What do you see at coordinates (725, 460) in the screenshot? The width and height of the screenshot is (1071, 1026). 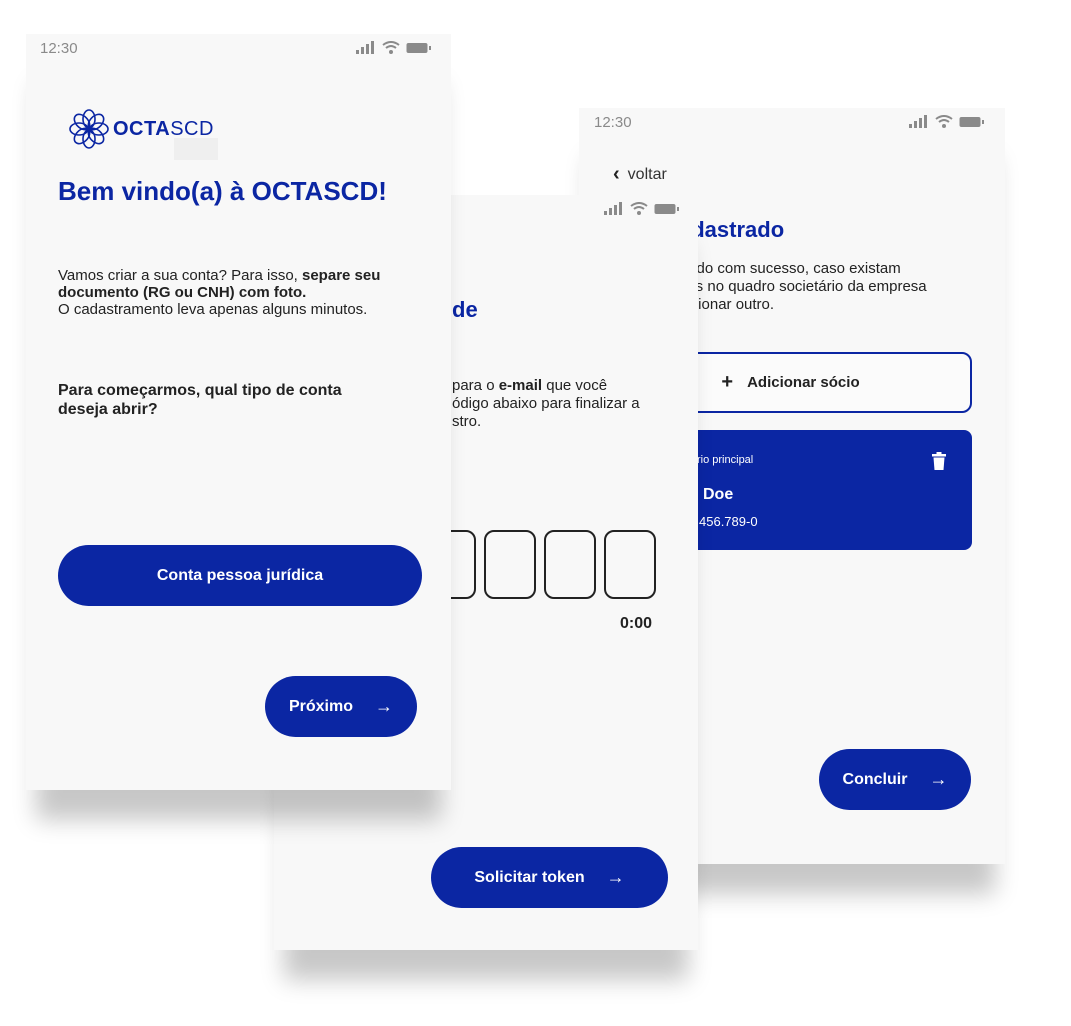 I see `partner-role: rio principal` at bounding box center [725, 460].